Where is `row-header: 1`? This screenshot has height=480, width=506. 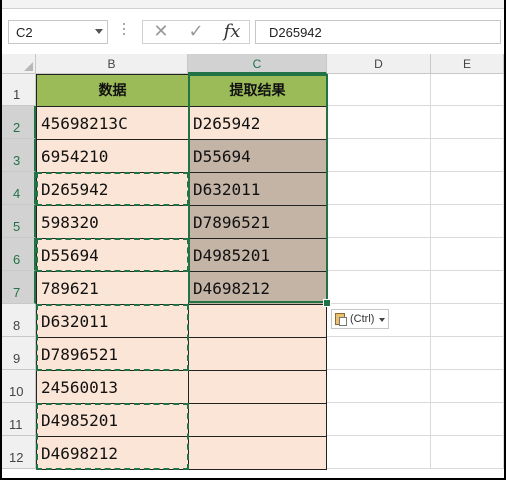
row-header: 1 is located at coordinates (19, 90).